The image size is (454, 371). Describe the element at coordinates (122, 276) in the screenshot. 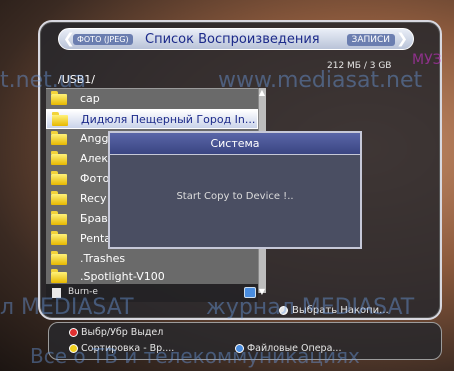

I see `file-name: .Spotlight-V100` at that location.